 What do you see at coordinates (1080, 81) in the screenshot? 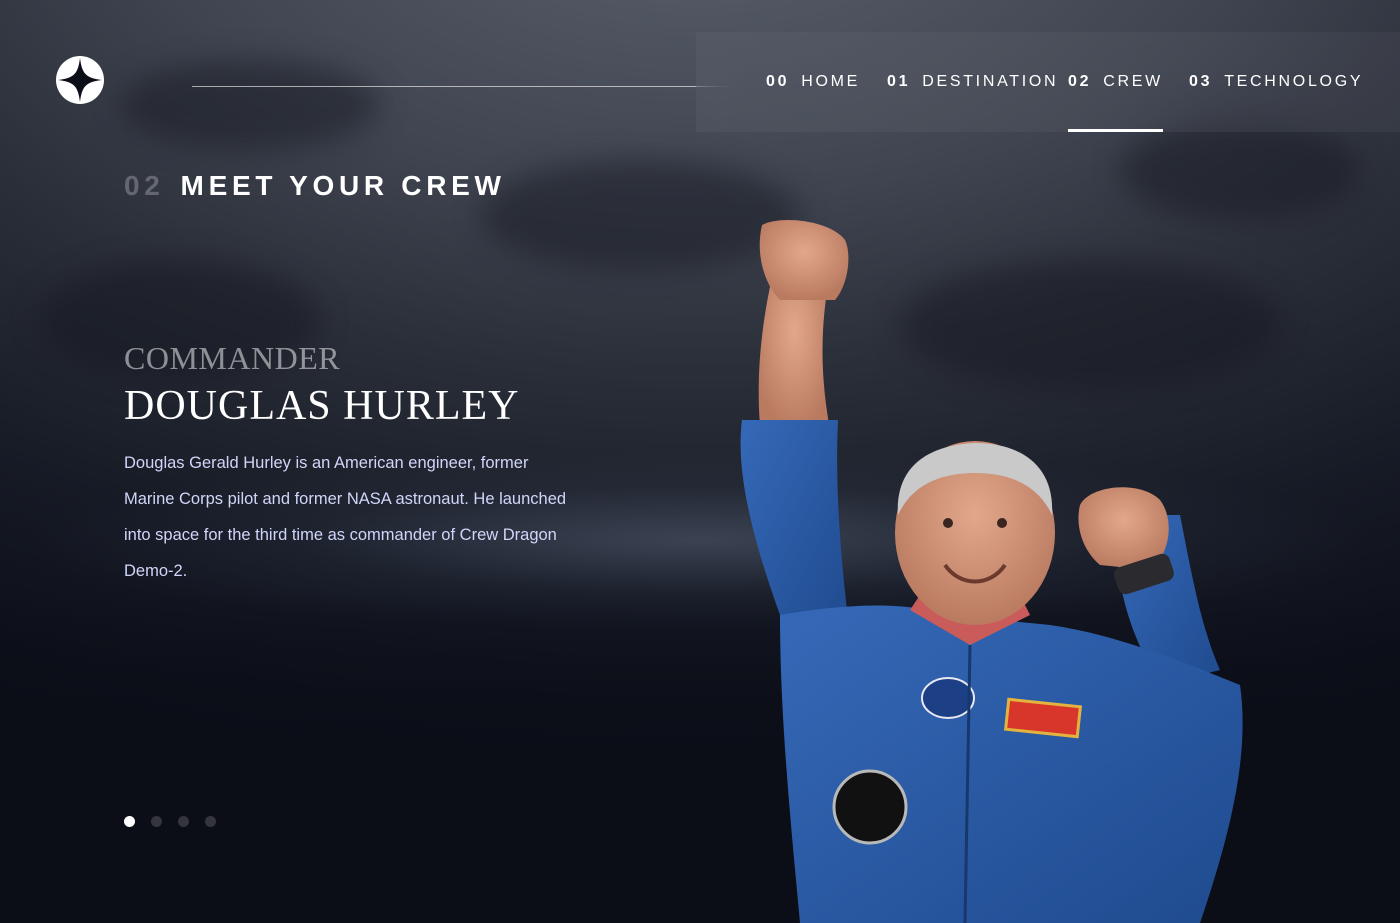
I see `nav-number: 02` at bounding box center [1080, 81].